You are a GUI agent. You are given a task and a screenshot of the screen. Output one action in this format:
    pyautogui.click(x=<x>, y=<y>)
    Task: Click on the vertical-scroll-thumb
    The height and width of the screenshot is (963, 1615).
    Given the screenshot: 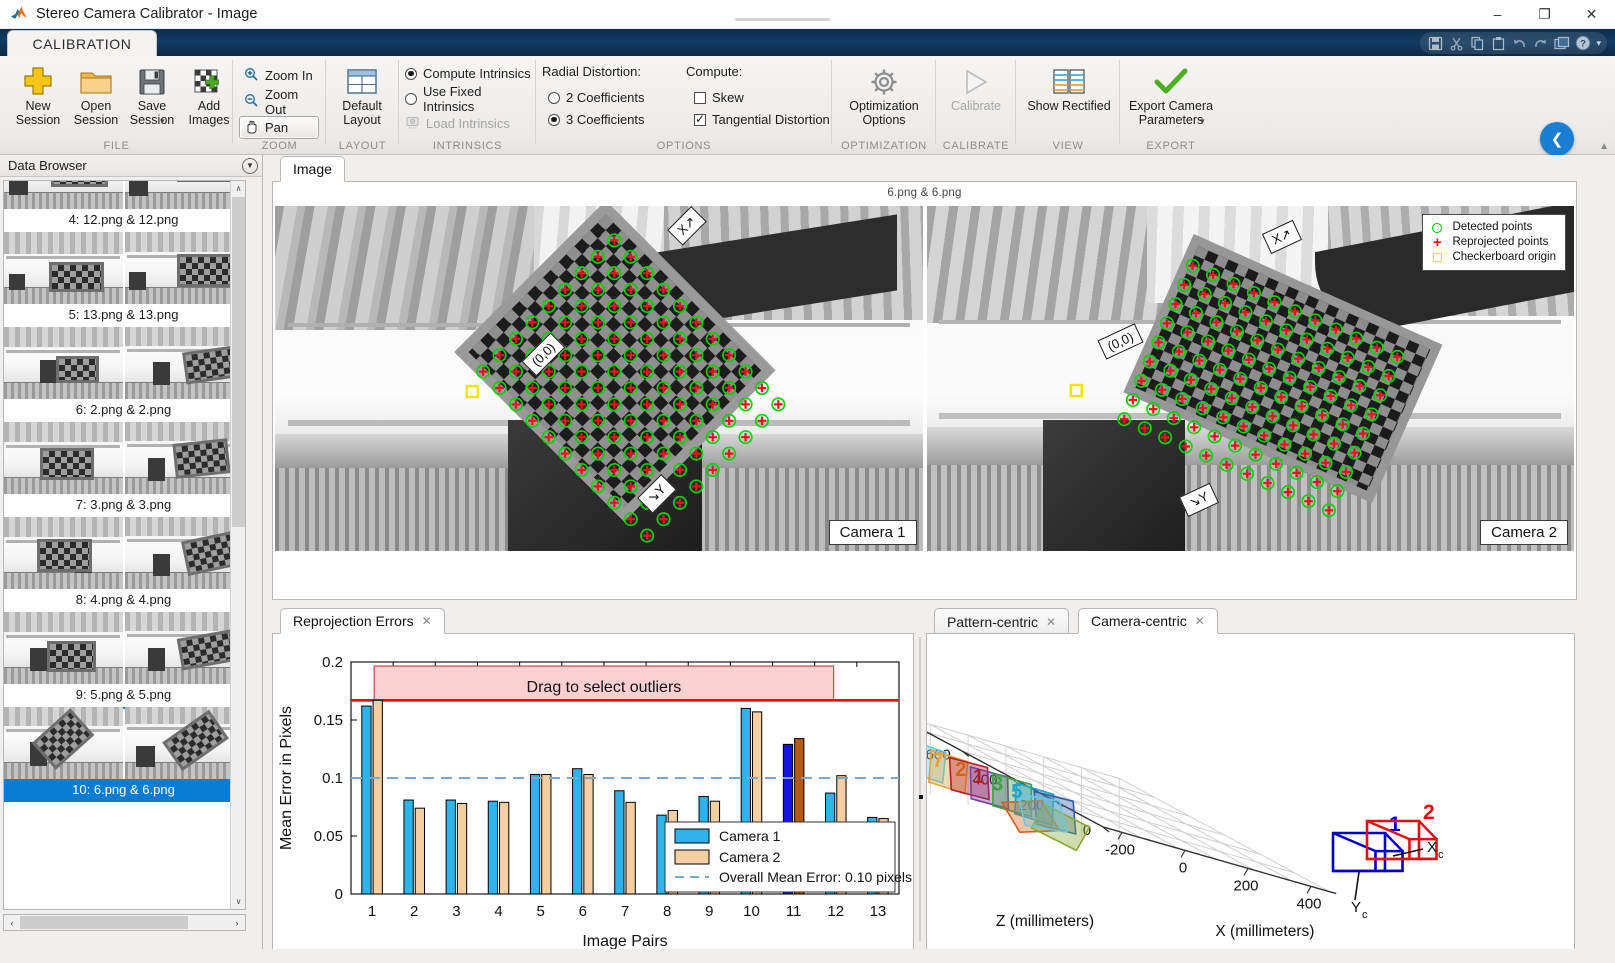 What is the action you would take?
    pyautogui.click(x=238, y=362)
    